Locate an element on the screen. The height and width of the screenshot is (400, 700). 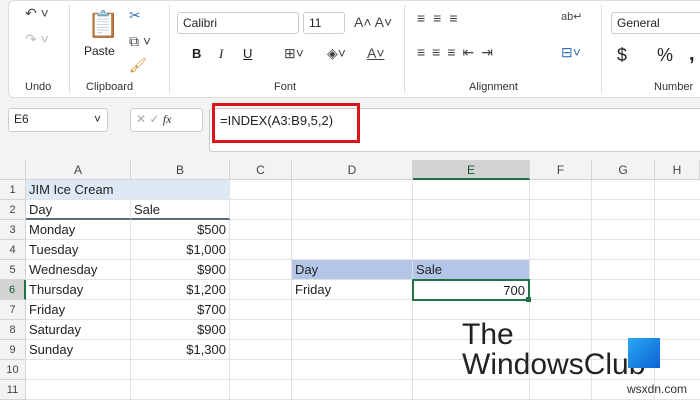
cell-e6-selected: 700 is located at coordinates (471, 290).